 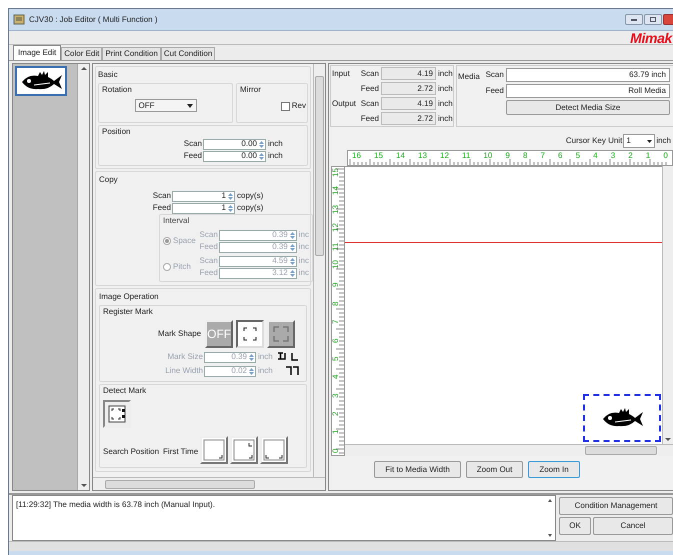 What do you see at coordinates (109, 180) in the screenshot?
I see `section-heading: Copy` at bounding box center [109, 180].